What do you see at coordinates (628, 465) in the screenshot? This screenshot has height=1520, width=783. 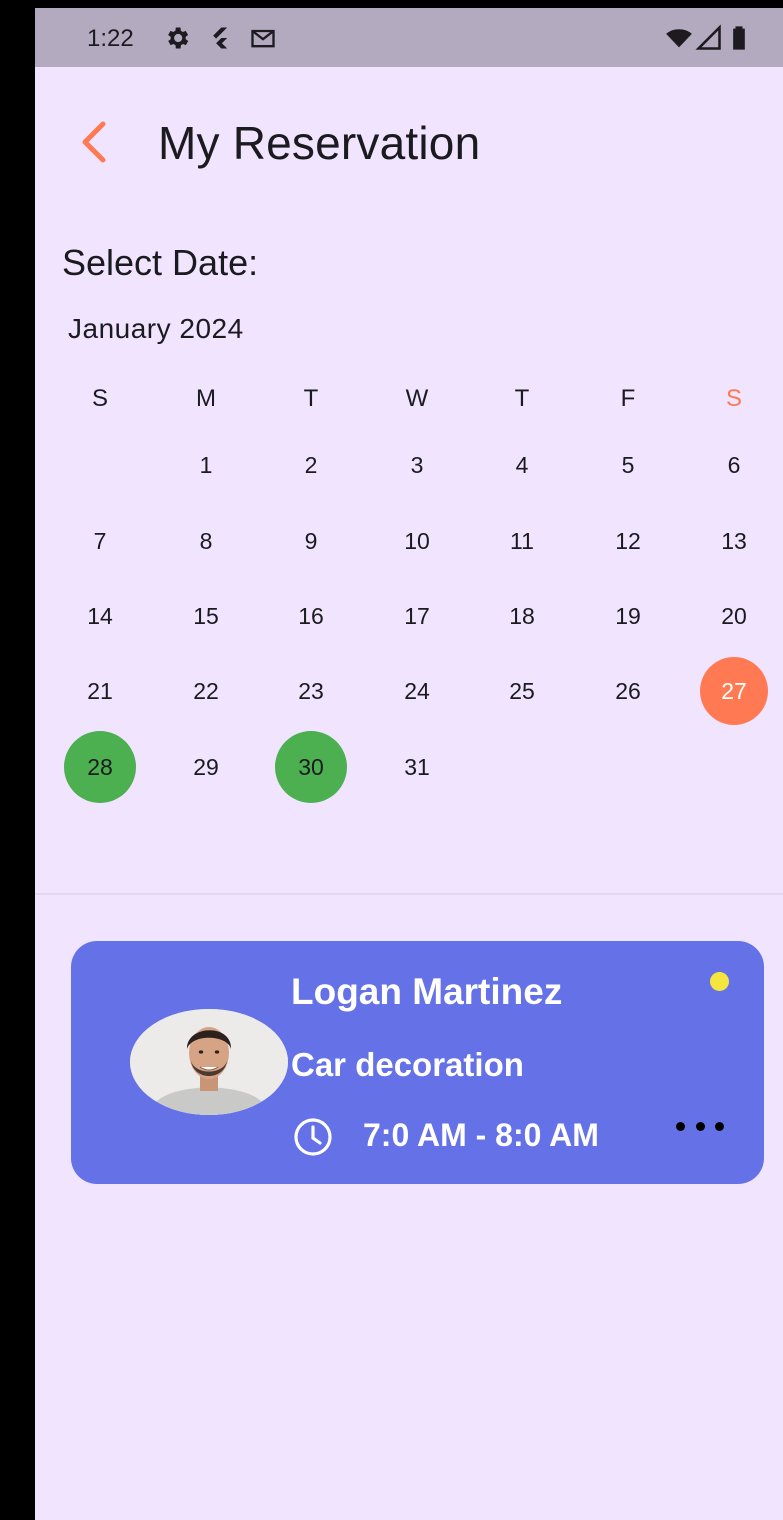 I see `calendar-day: 5` at bounding box center [628, 465].